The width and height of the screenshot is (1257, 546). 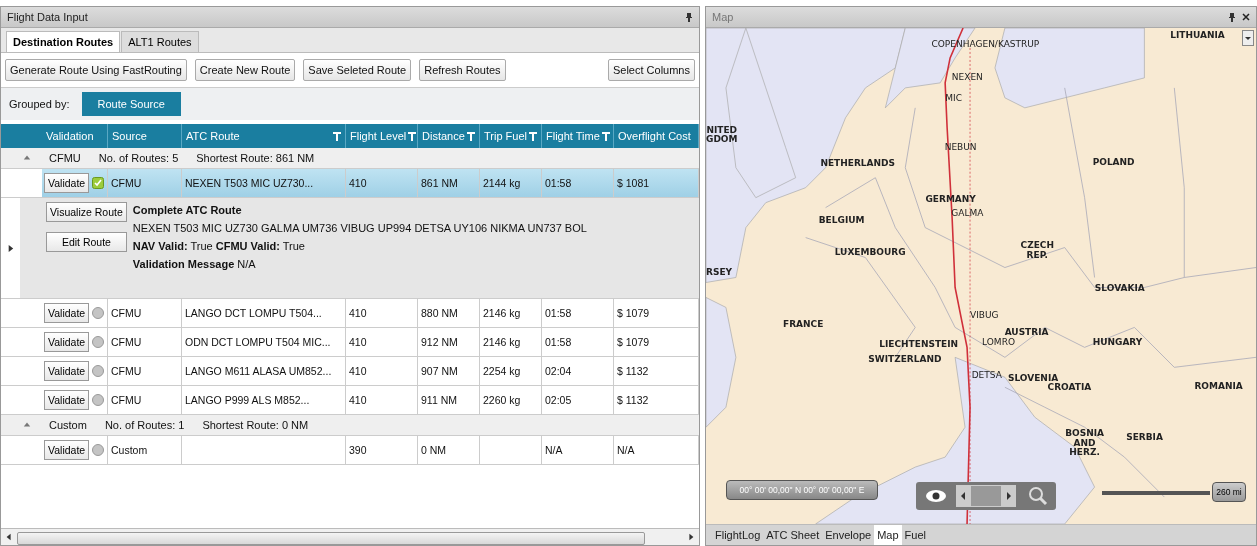 What do you see at coordinates (905, 360) in the screenshot?
I see `country-label: SWITZERLAND` at bounding box center [905, 360].